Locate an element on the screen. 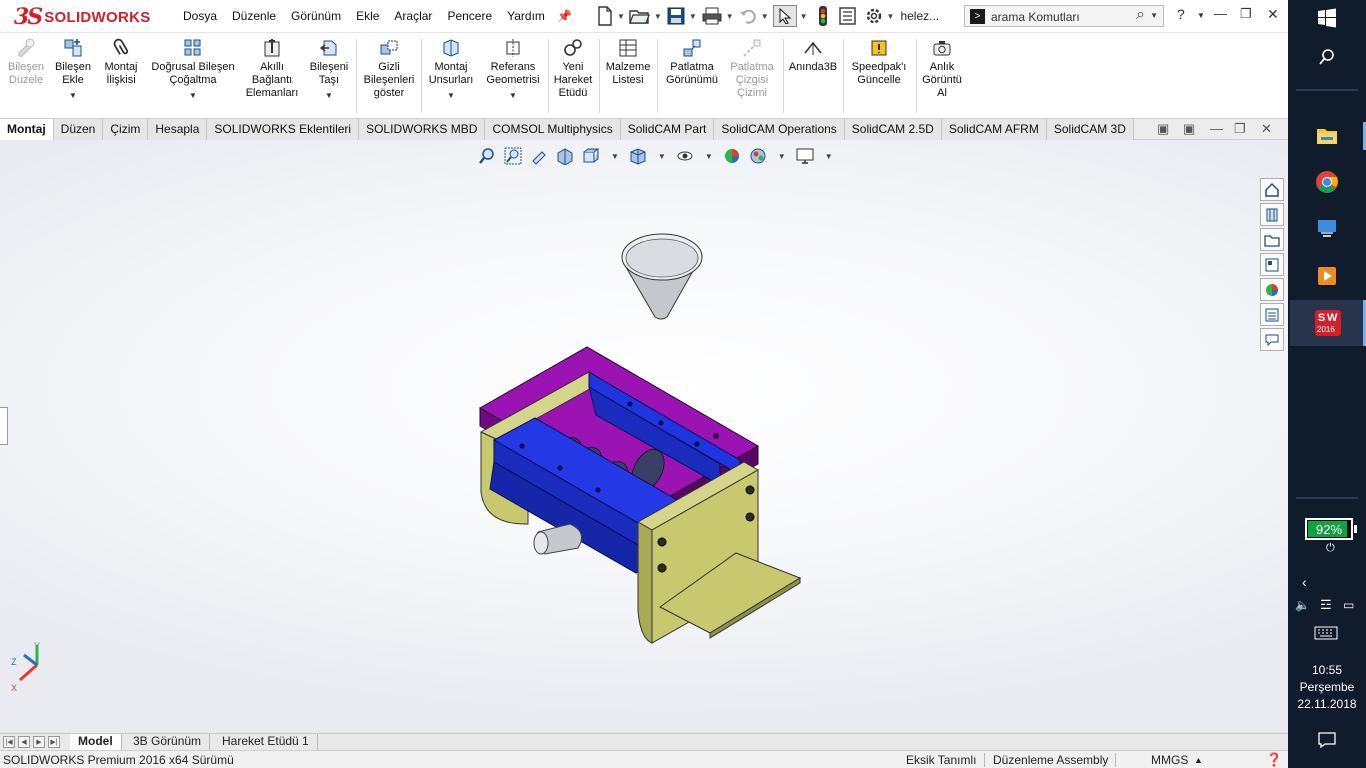 The image size is (1366, 768). appearances-tab is located at coordinates (1272, 289).